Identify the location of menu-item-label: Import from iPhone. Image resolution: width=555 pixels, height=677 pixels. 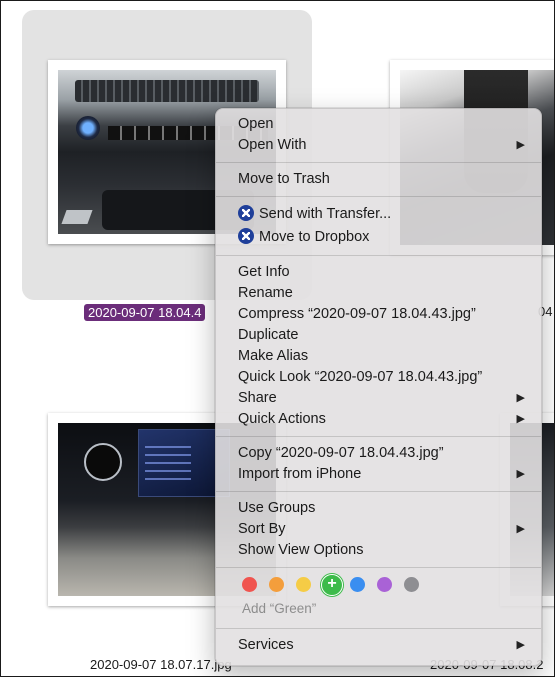
(300, 474).